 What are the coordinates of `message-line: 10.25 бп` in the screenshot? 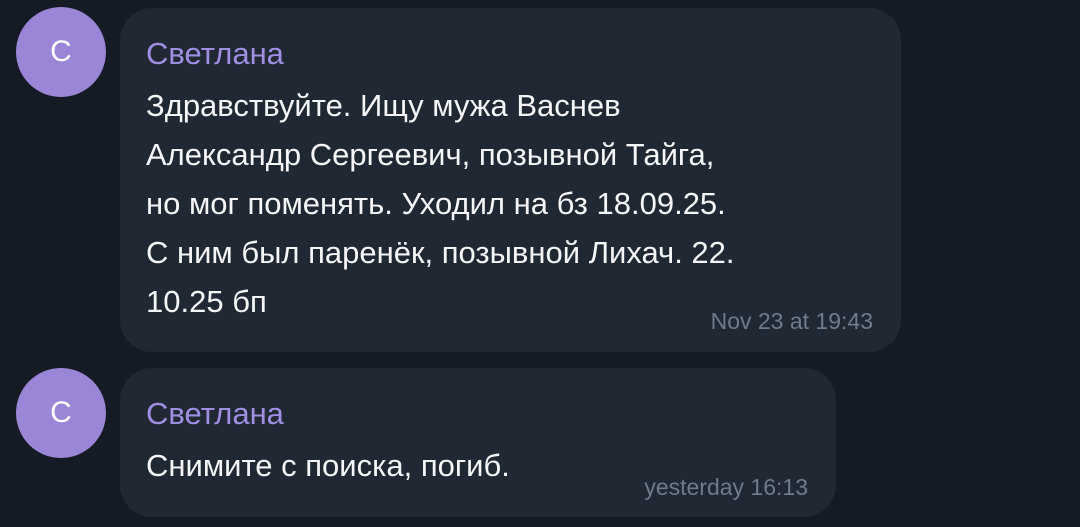 It's located at (206, 301).